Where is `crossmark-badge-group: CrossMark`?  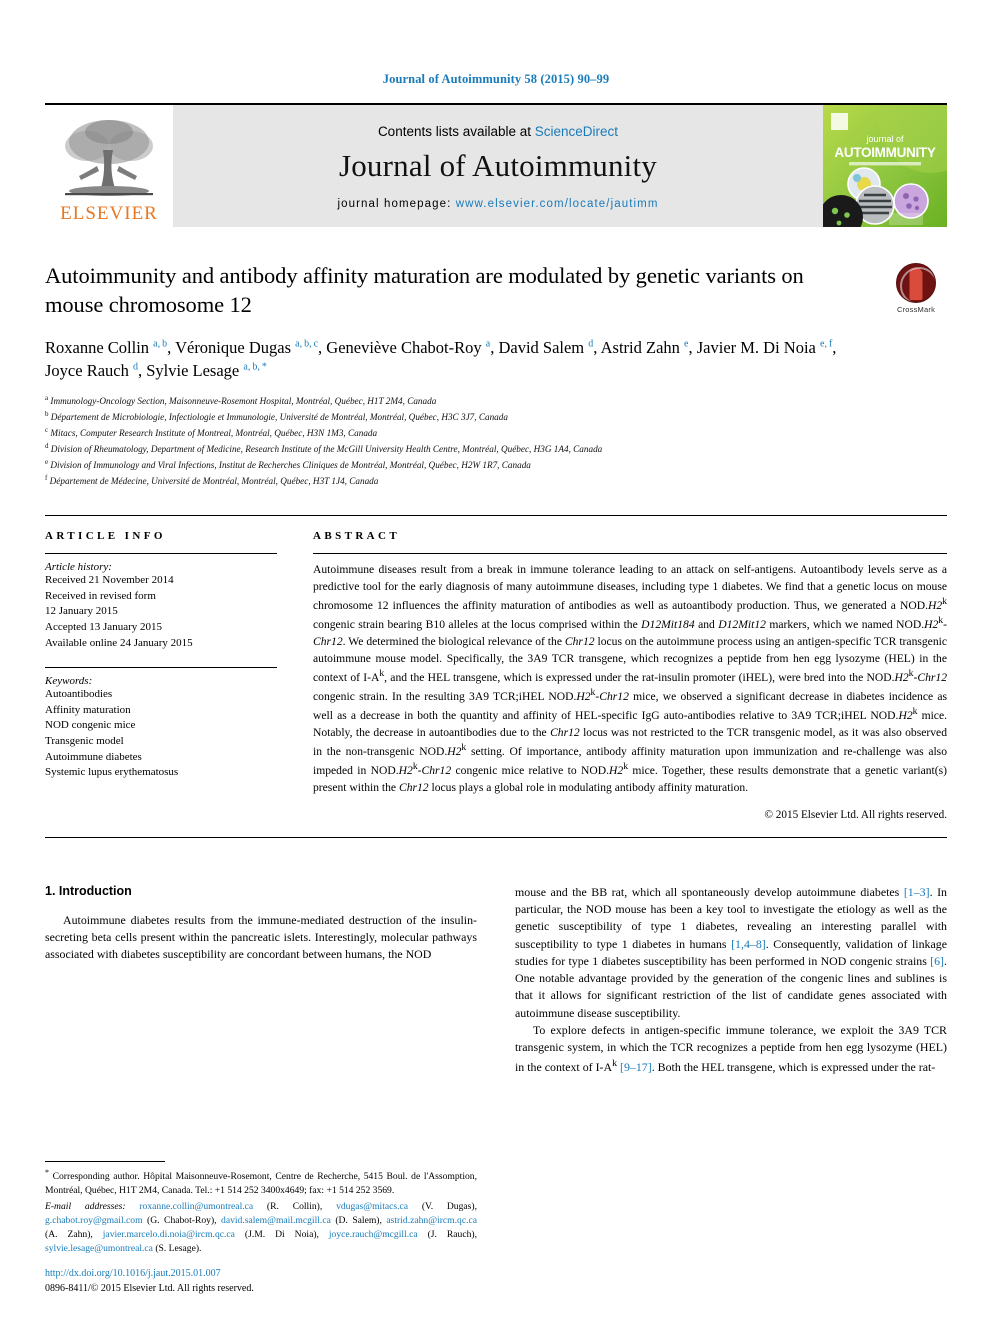
crossmark-badge-group: CrossMark is located at coordinates (916, 288).